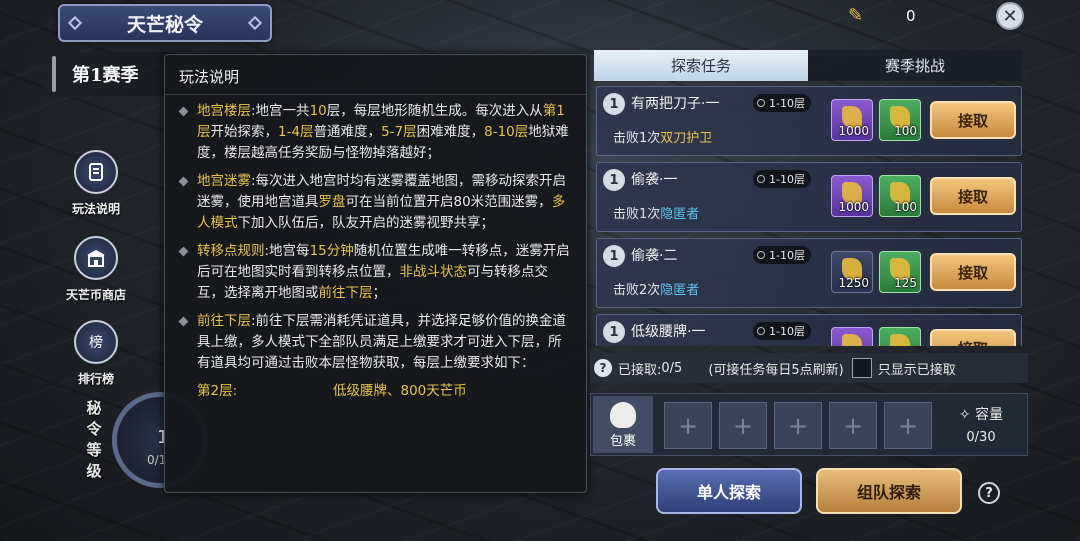  What do you see at coordinates (379, 293) in the screenshot?
I see `rule-text: ；` at bounding box center [379, 293].